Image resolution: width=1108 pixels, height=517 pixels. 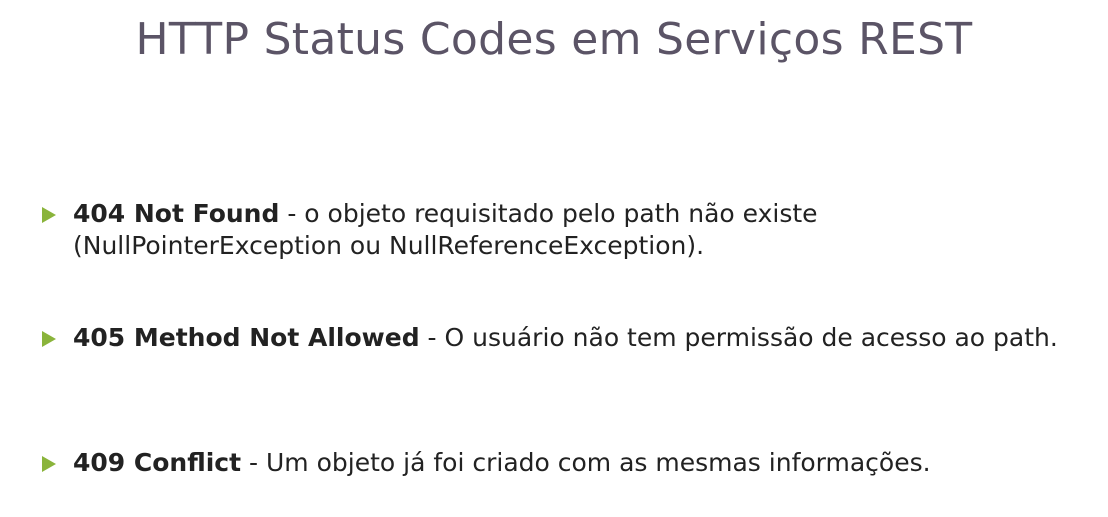 What do you see at coordinates (554, 39) in the screenshot?
I see `slide-title: HTTP Status Codes em Serviços REST` at bounding box center [554, 39].